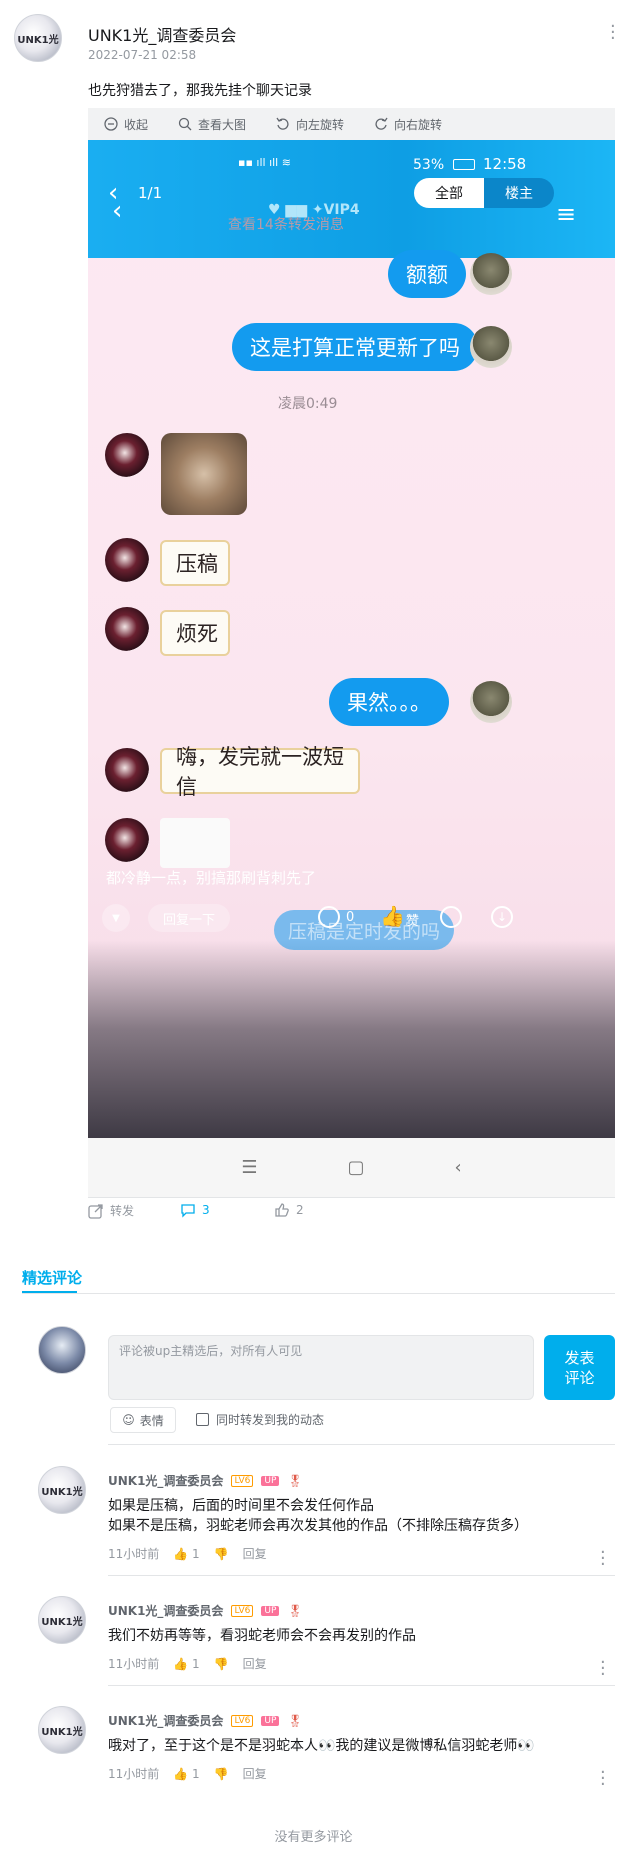  I want to click on time-divider: 凌晨0:49, so click(308, 404).